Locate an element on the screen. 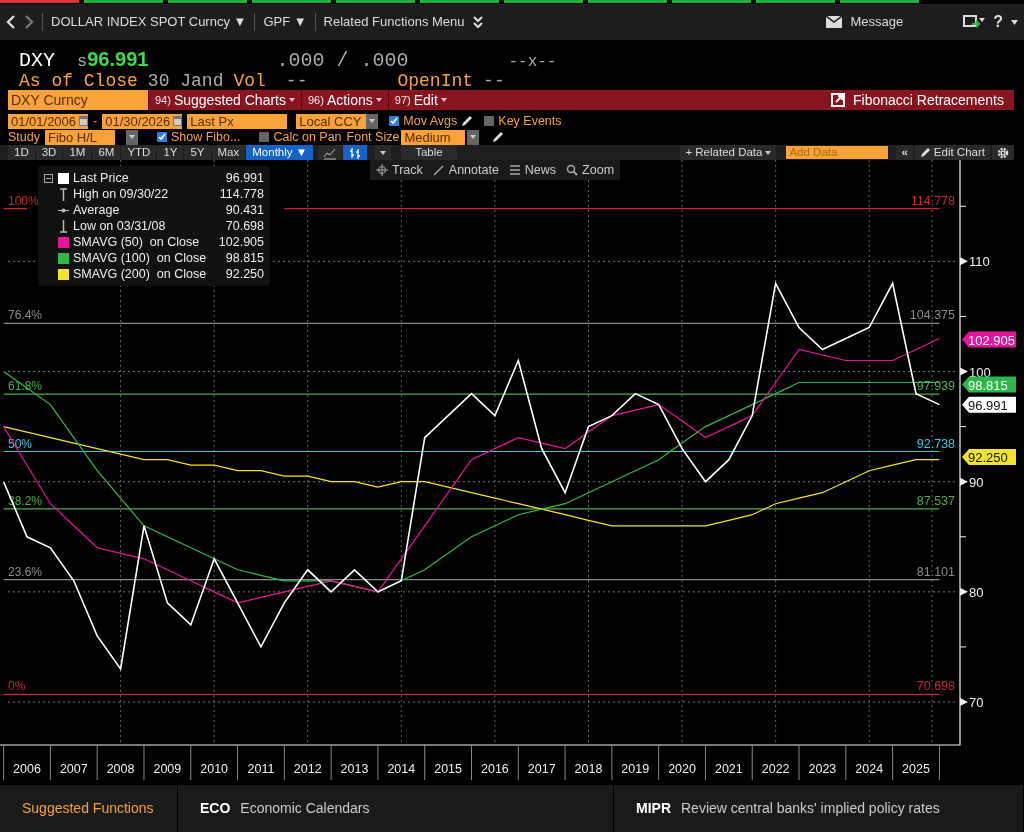 Image resolution: width=1024 pixels, height=832 pixels. axis-label: 2023 is located at coordinates (822, 769).